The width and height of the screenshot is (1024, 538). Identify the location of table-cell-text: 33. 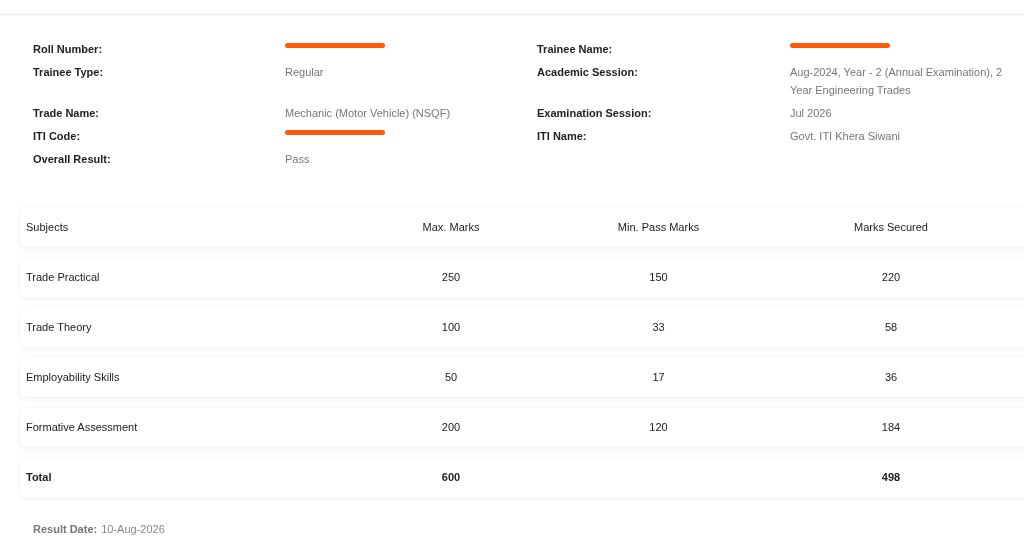
(658, 328).